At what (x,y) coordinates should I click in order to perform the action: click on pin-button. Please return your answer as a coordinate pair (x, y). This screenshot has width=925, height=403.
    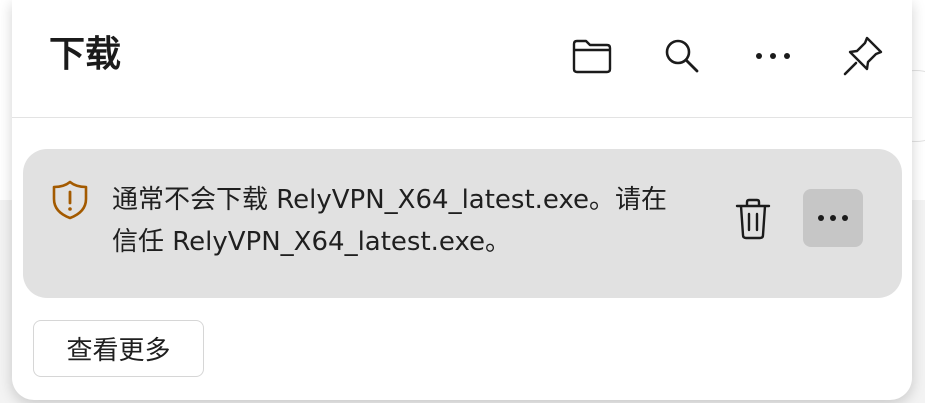
    Looking at the image, I should click on (863, 56).